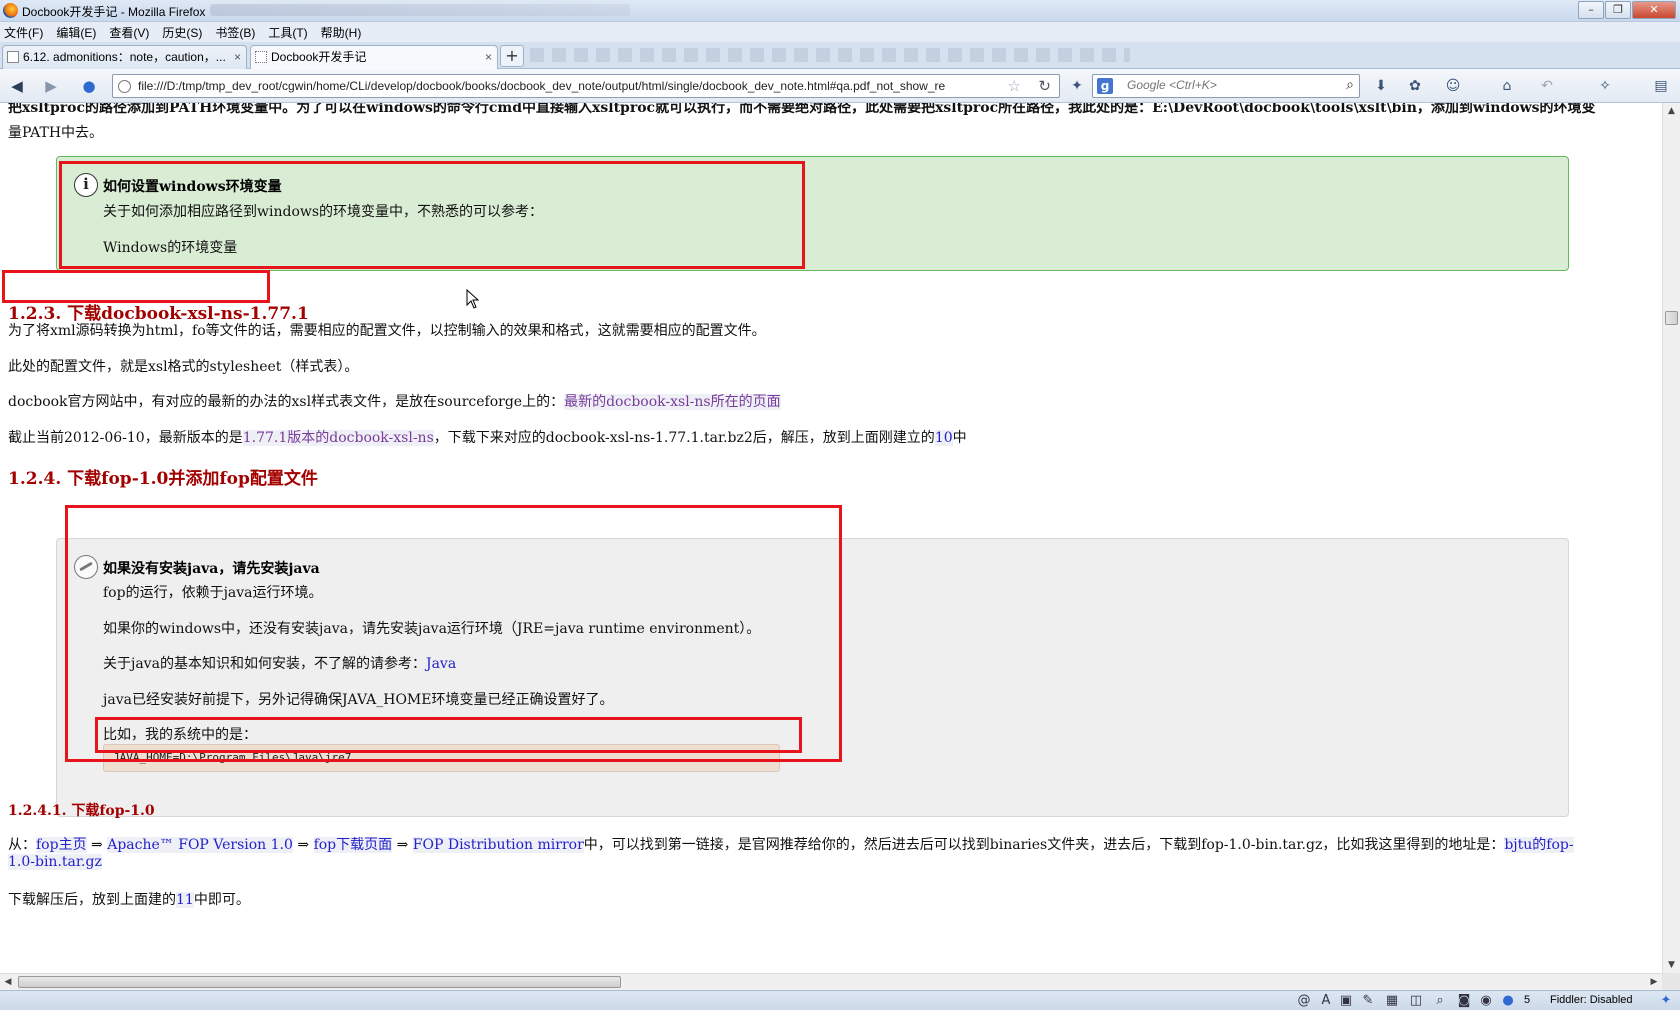 The height and width of the screenshot is (1010, 1680). What do you see at coordinates (1440, 1001) in the screenshot?
I see `zoom-icon: ⌕` at bounding box center [1440, 1001].